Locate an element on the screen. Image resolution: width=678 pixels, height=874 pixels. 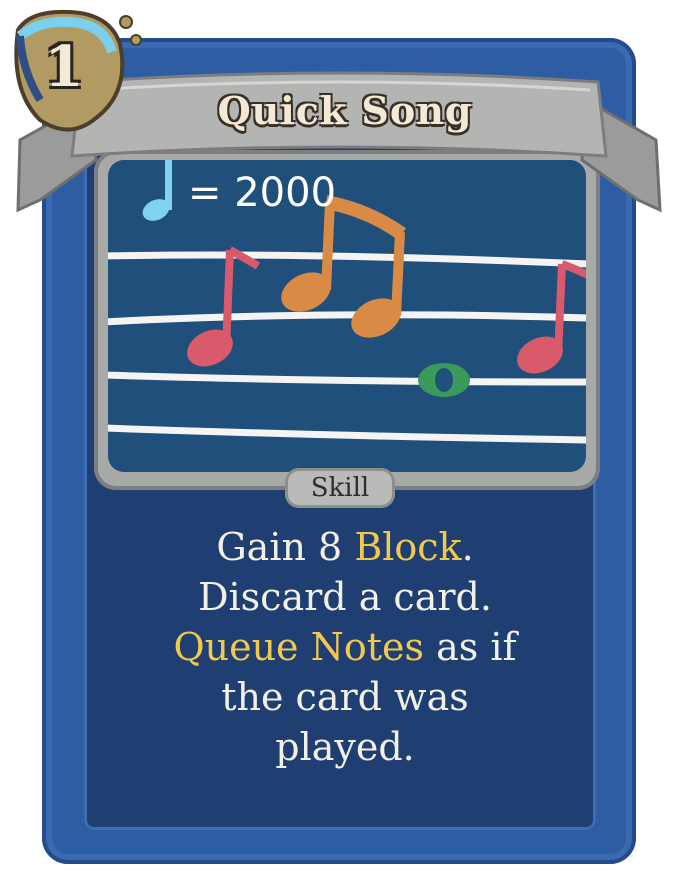
card-type-tag: Skill is located at coordinates (340, 488).